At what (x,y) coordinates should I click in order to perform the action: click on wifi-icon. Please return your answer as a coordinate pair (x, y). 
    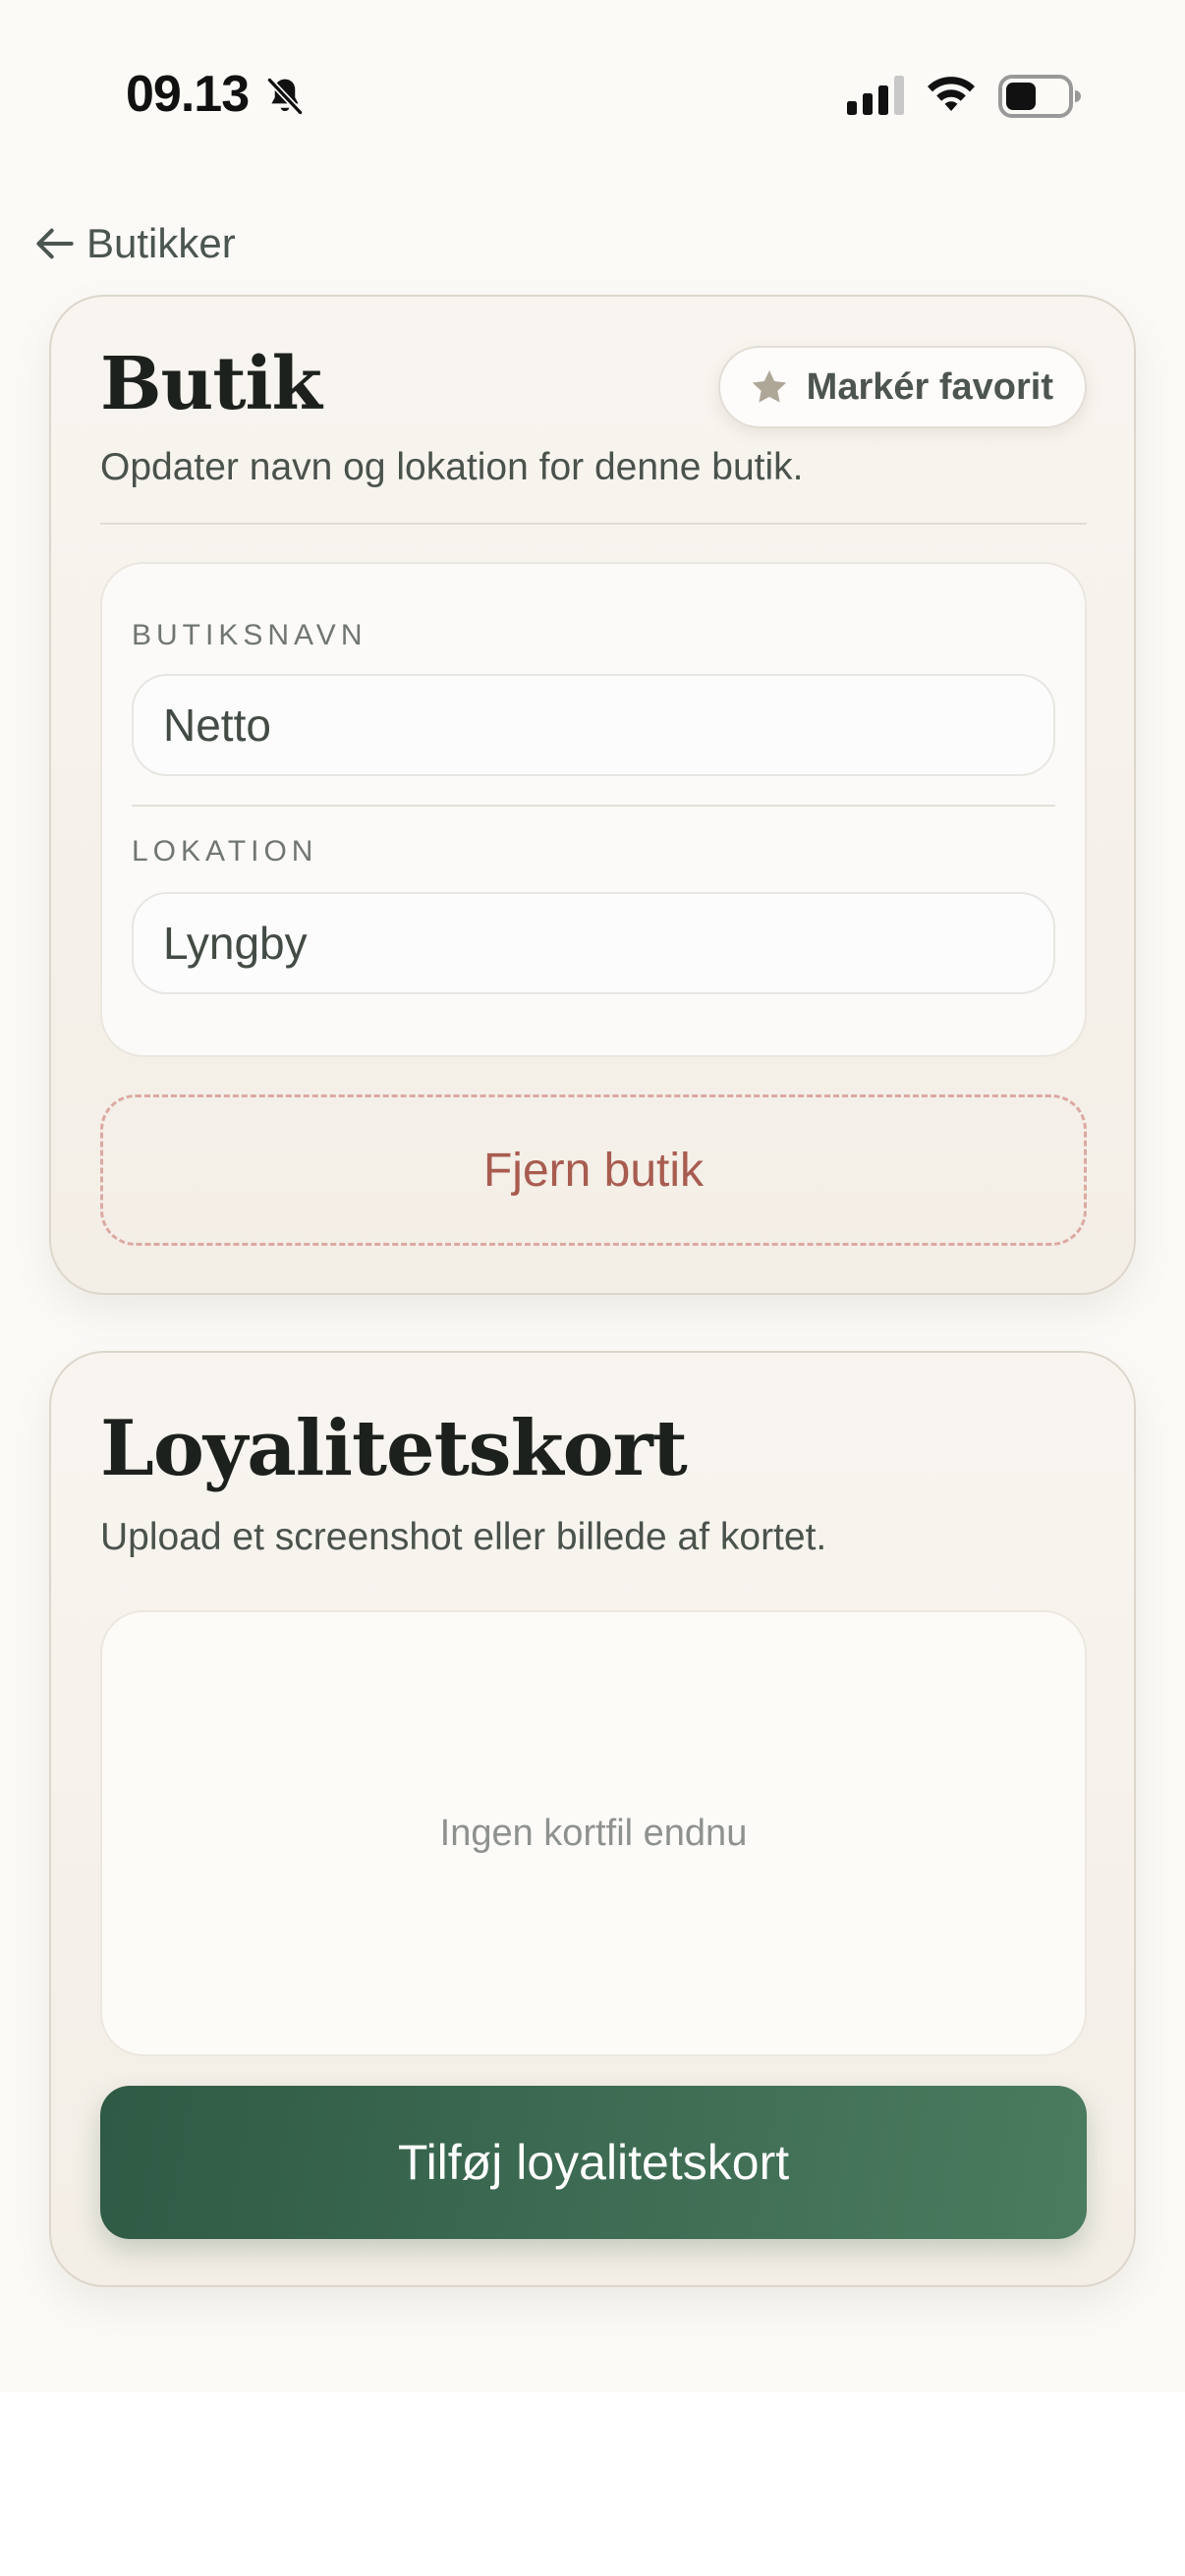
    Looking at the image, I should click on (952, 94).